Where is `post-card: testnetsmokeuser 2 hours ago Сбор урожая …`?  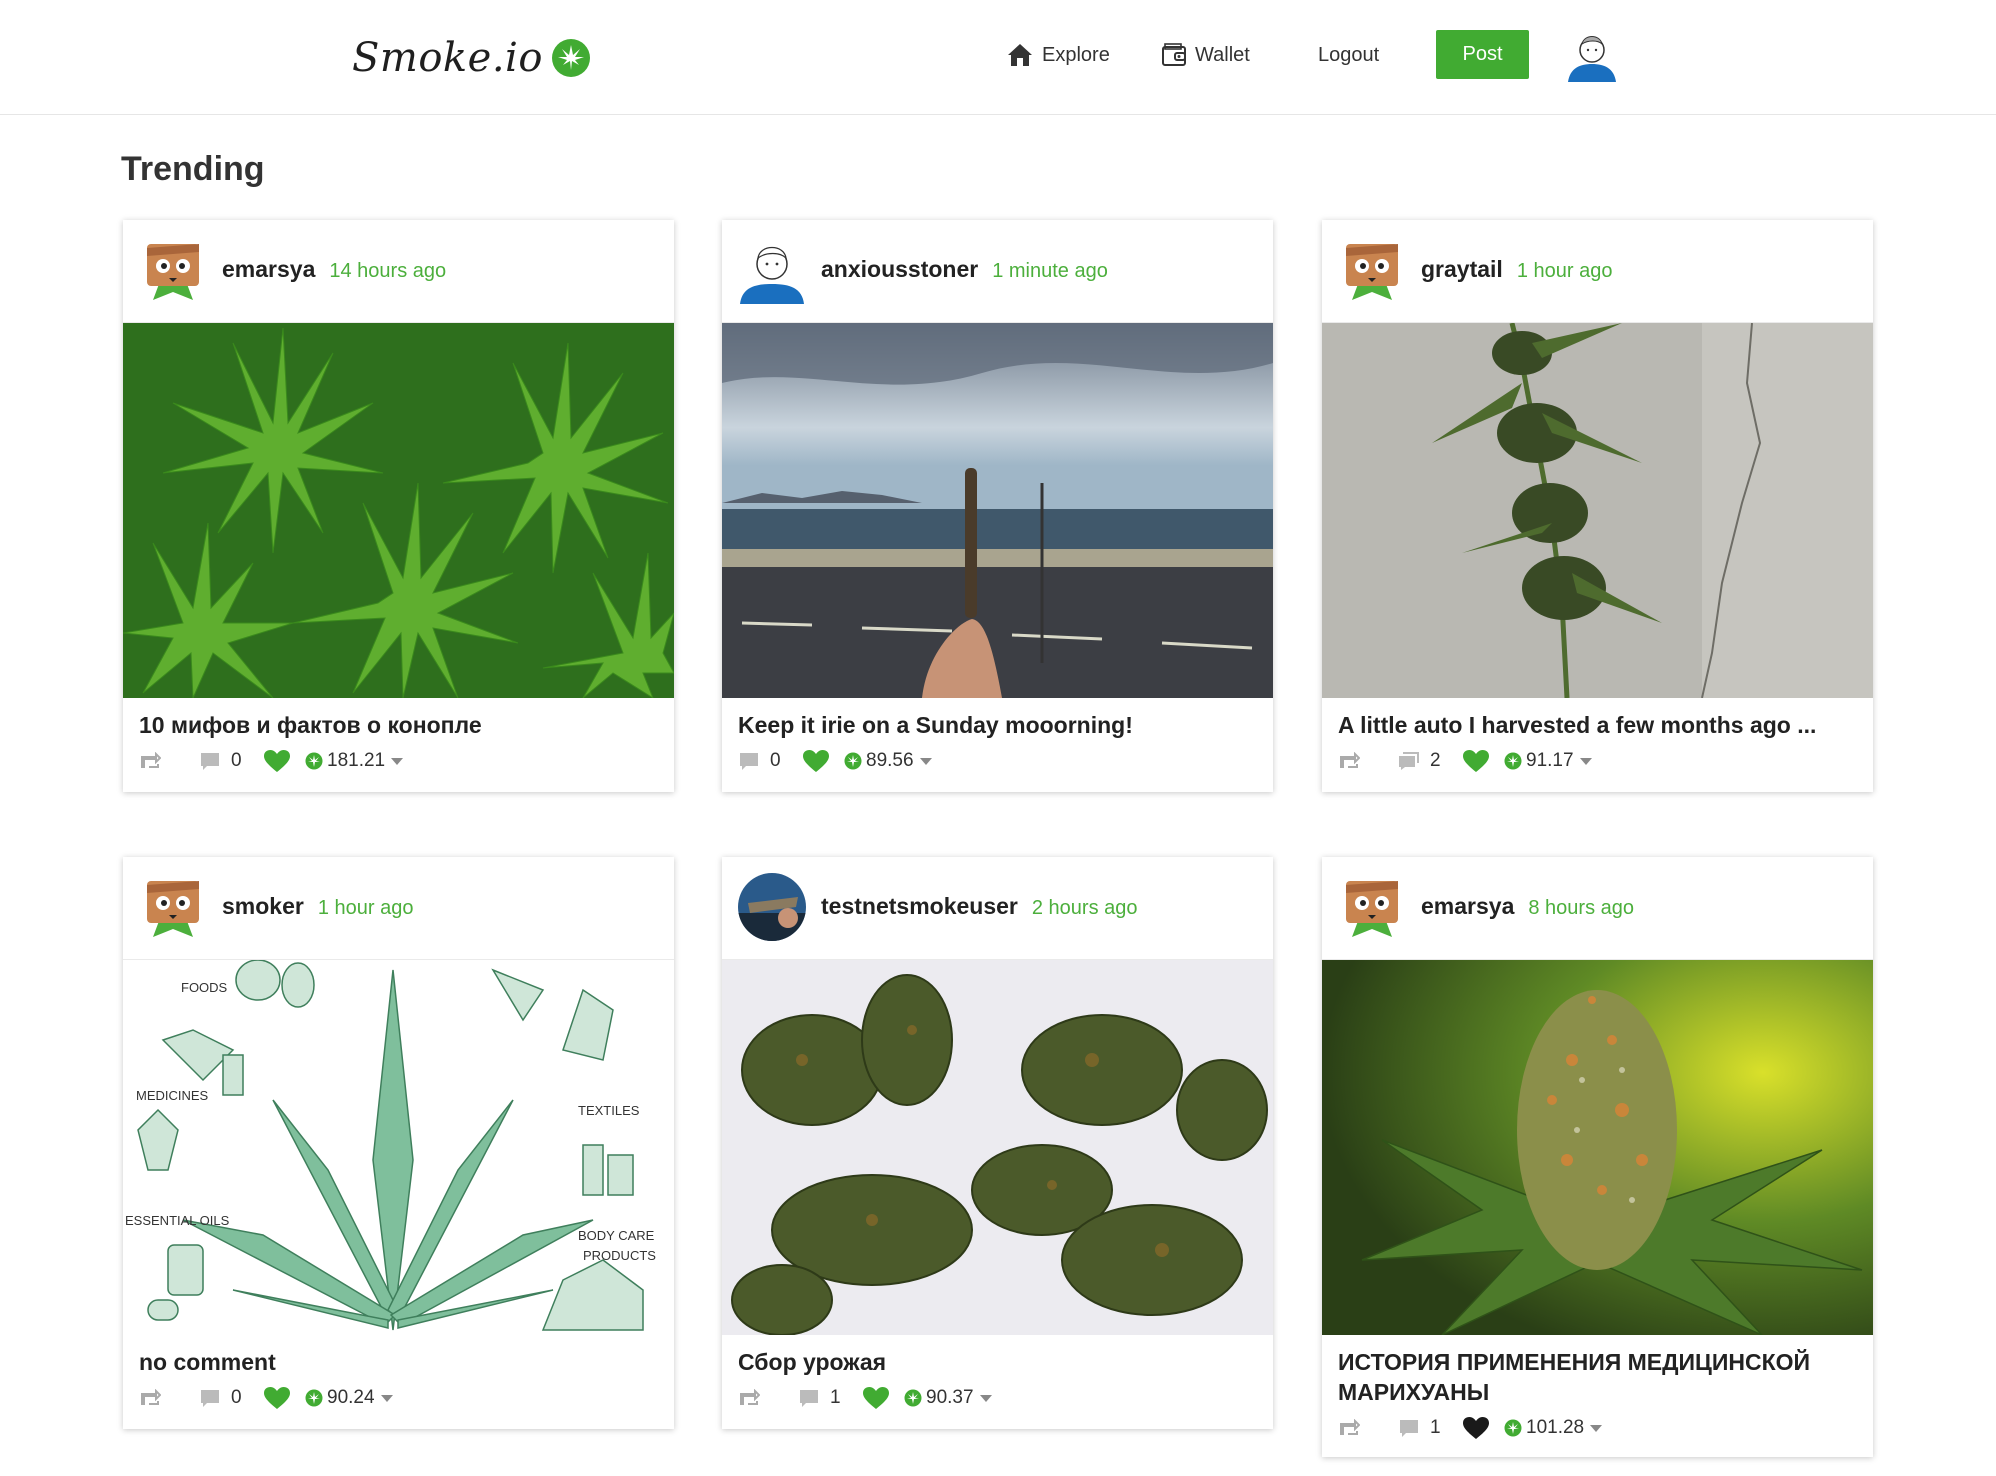
post-card: testnetsmokeuser 2 hours ago Сбор урожая … is located at coordinates (997, 1143).